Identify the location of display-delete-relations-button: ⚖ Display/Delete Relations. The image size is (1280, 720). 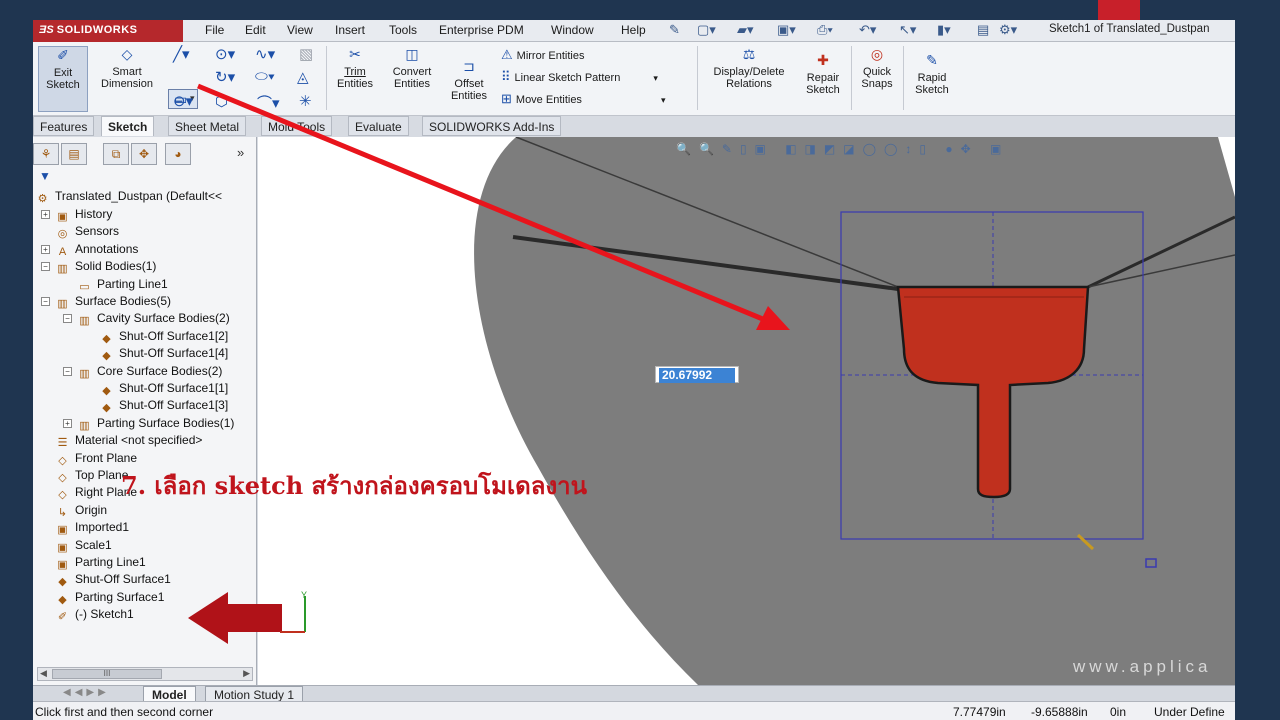
(749, 77).